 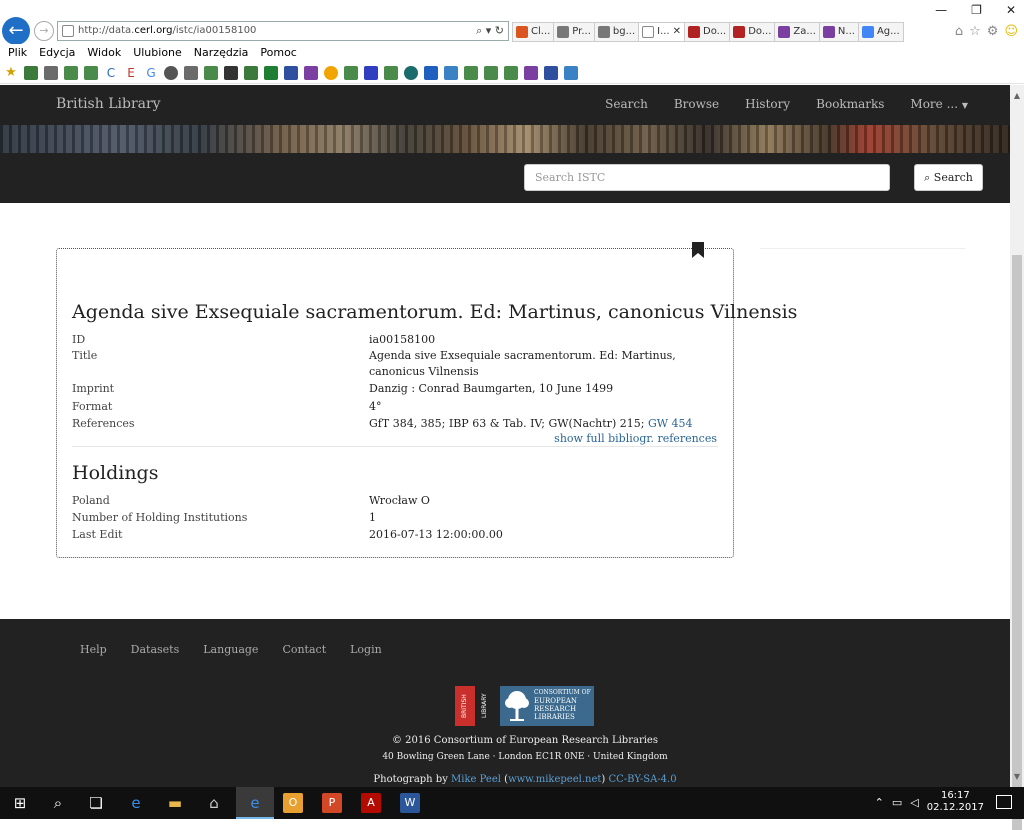 What do you see at coordinates (332, 803) in the screenshot?
I see `powerpoint-icon: P` at bounding box center [332, 803].